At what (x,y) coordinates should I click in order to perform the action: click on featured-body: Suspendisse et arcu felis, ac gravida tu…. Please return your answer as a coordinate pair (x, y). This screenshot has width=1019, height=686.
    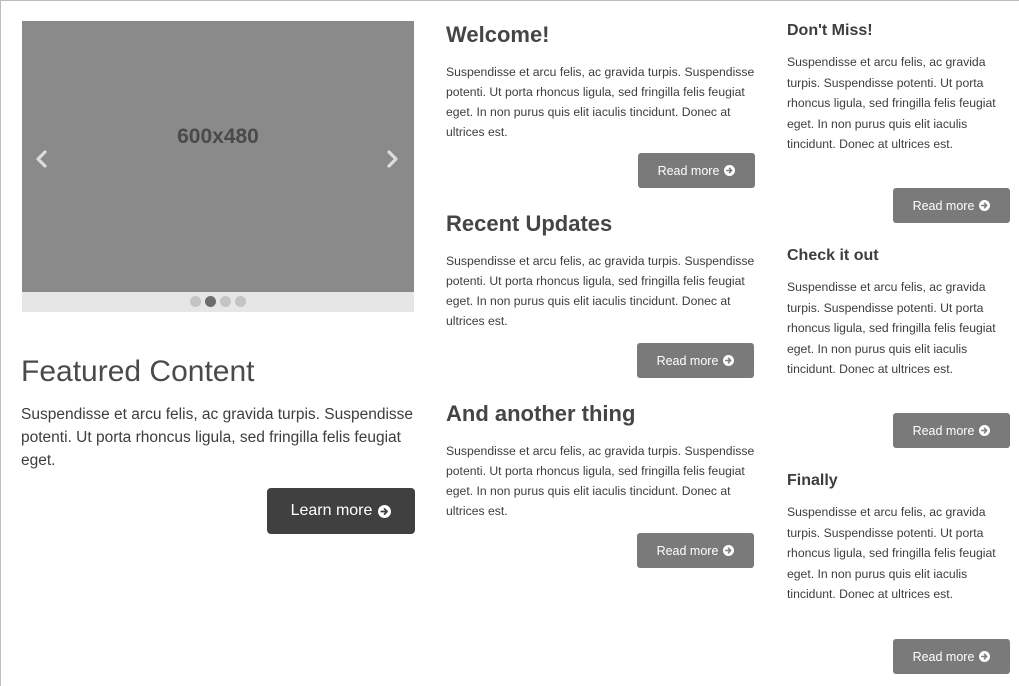
    Looking at the image, I should click on (217, 437).